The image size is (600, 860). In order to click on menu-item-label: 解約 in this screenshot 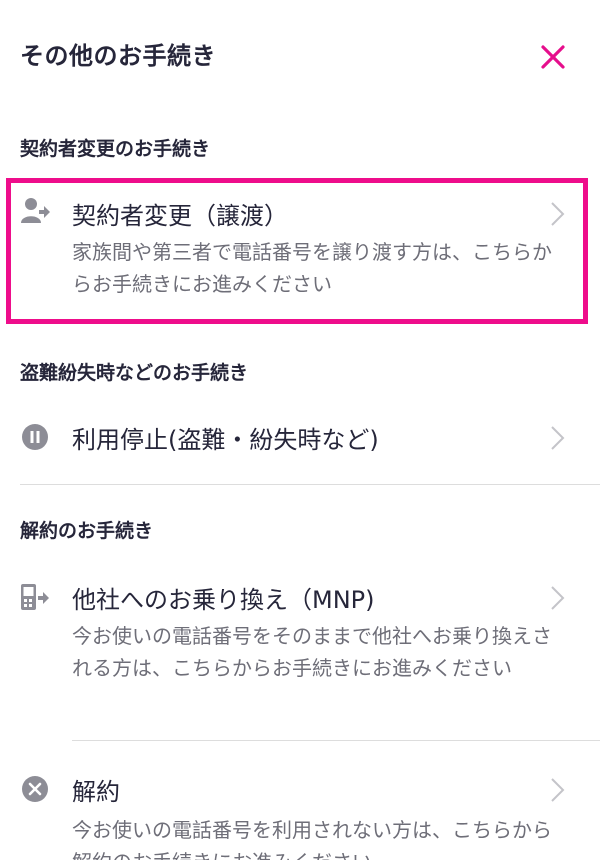, I will do `click(96, 792)`.